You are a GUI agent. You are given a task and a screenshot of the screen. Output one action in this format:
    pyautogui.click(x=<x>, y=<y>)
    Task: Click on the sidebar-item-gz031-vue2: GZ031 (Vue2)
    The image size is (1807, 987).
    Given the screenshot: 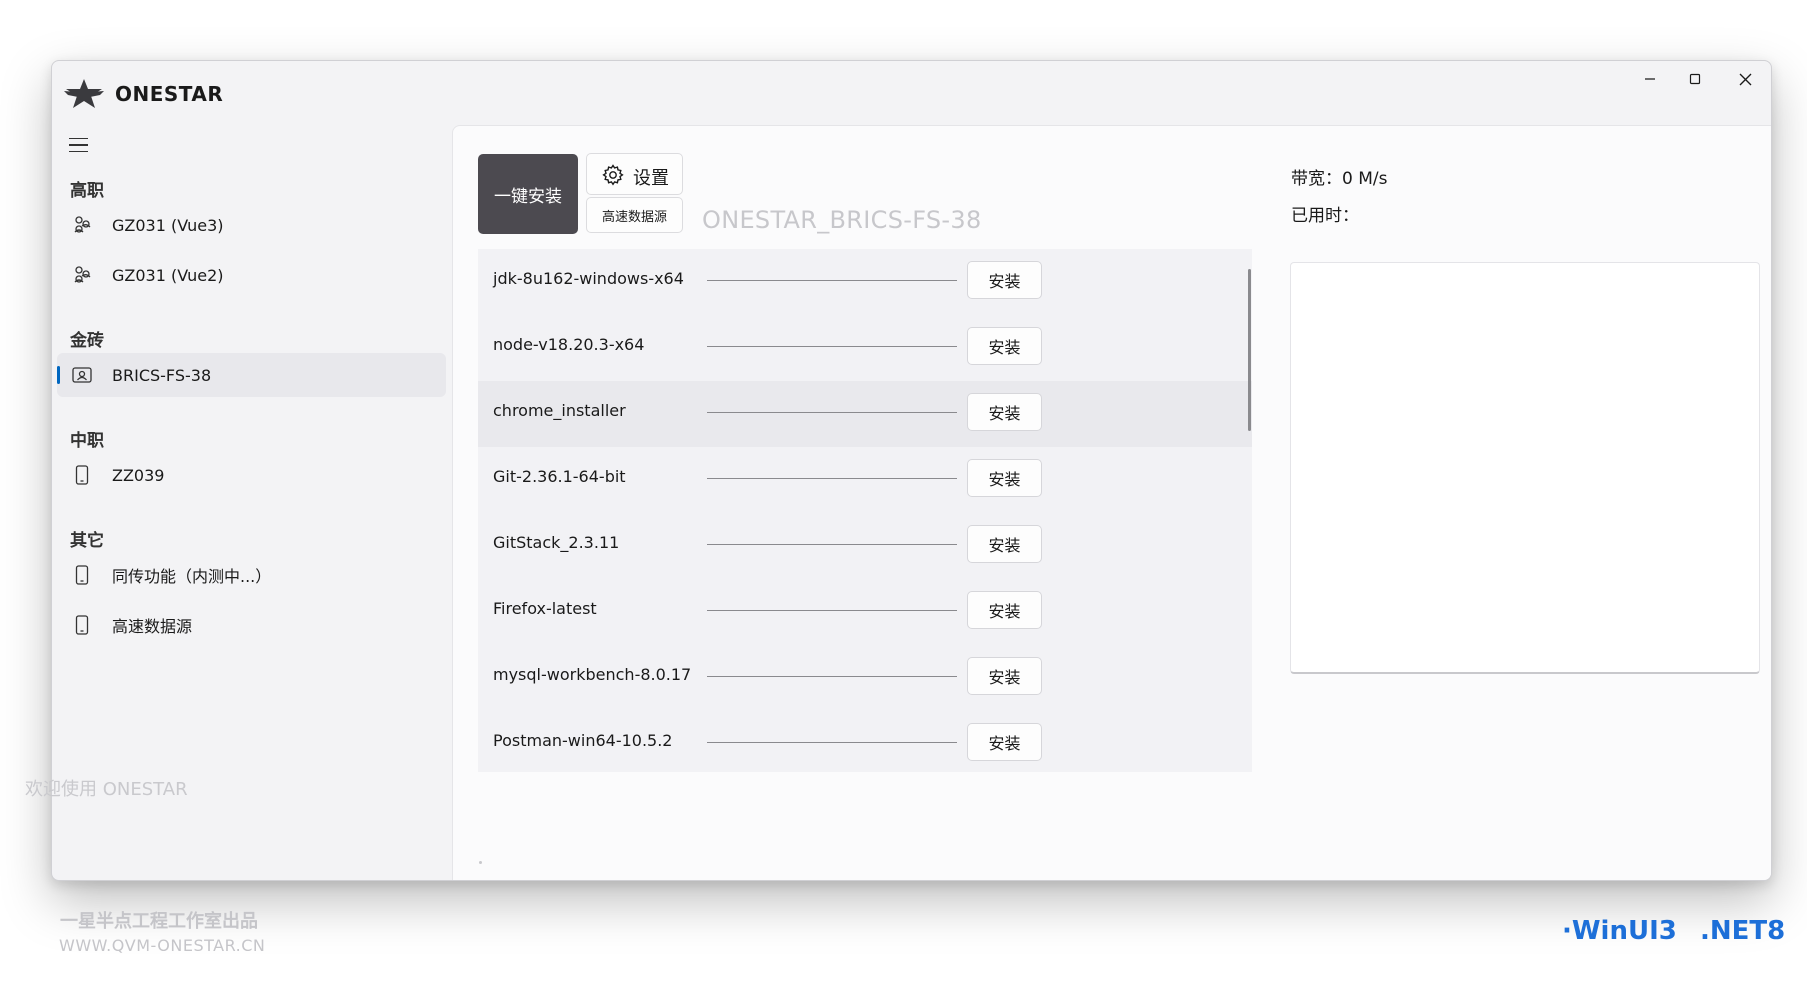 What is the action you would take?
    pyautogui.click(x=251, y=275)
    